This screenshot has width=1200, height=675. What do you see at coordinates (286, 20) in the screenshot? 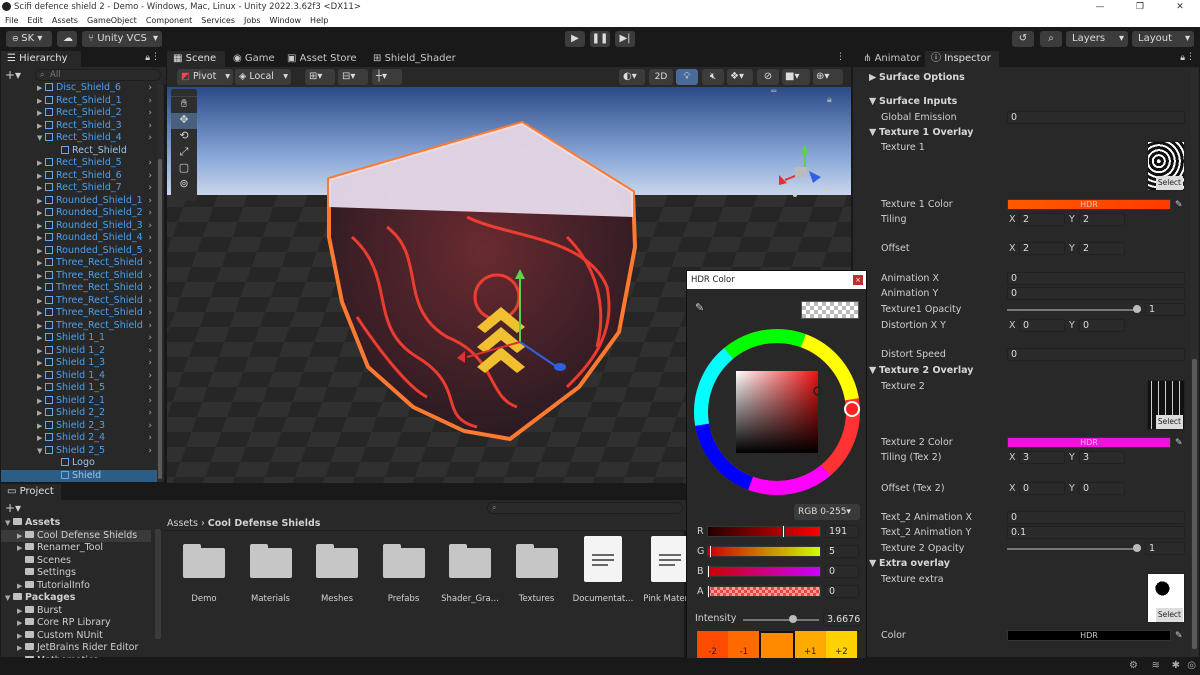
I see `menu-item-window: Window` at bounding box center [286, 20].